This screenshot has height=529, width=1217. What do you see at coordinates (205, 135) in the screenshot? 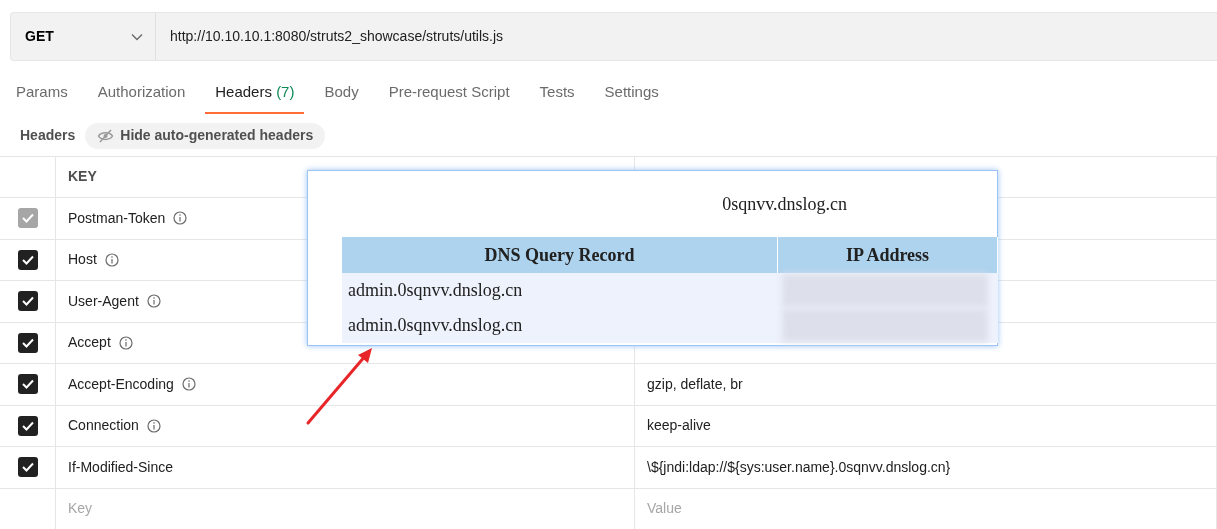
I see `hide-headers-toggle: Hide auto-generated headers` at bounding box center [205, 135].